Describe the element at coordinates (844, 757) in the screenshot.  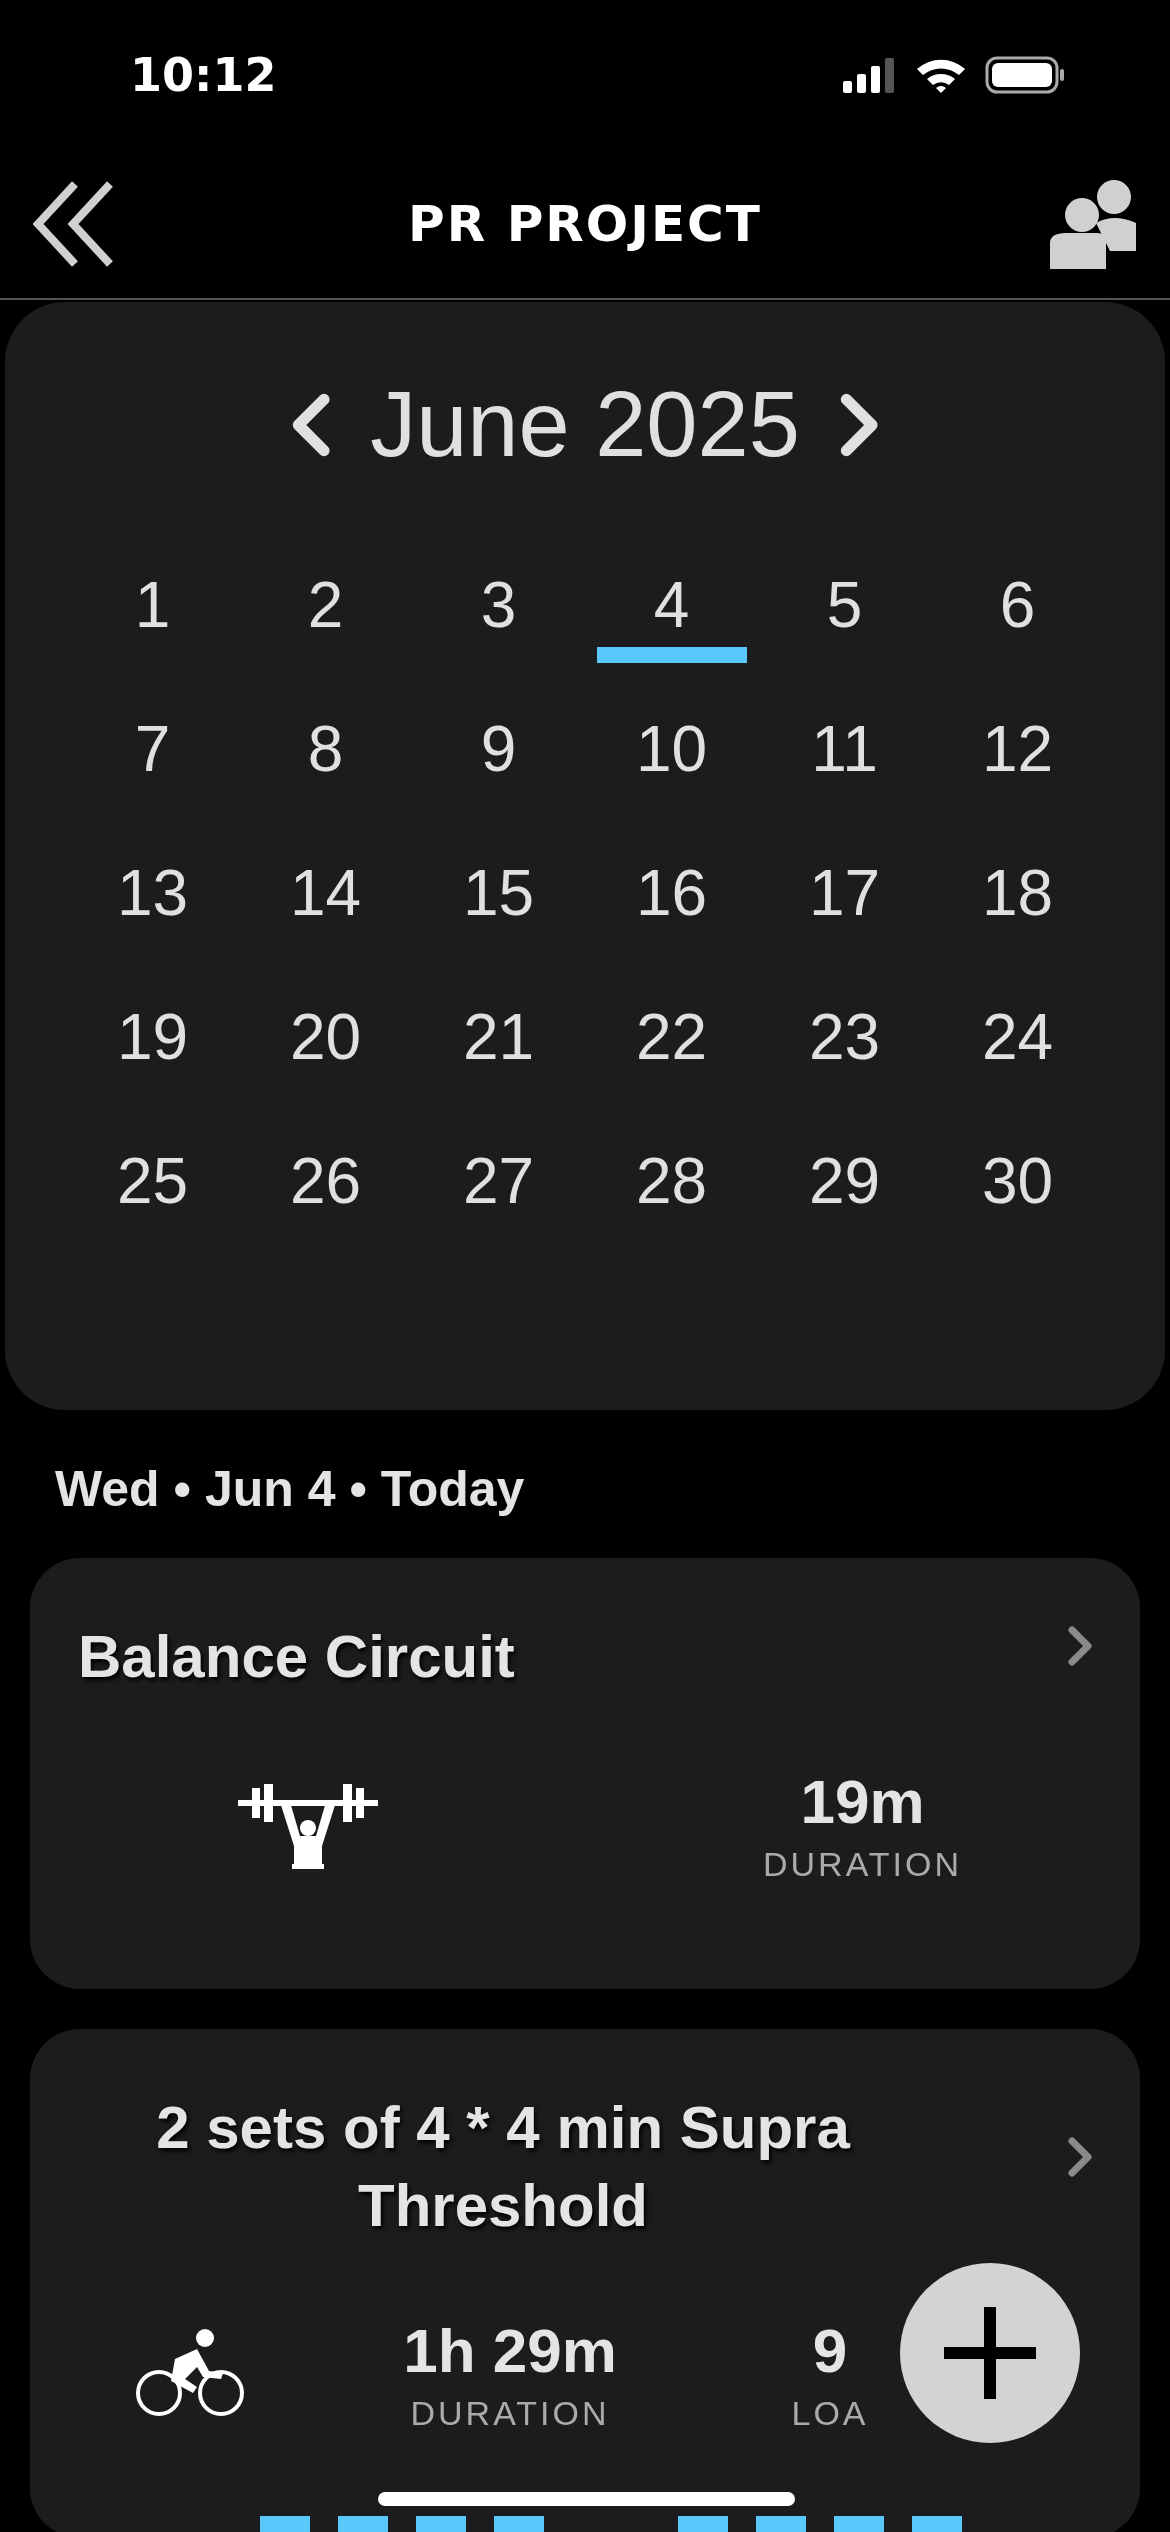
I see `calendar-day: 11` at that location.